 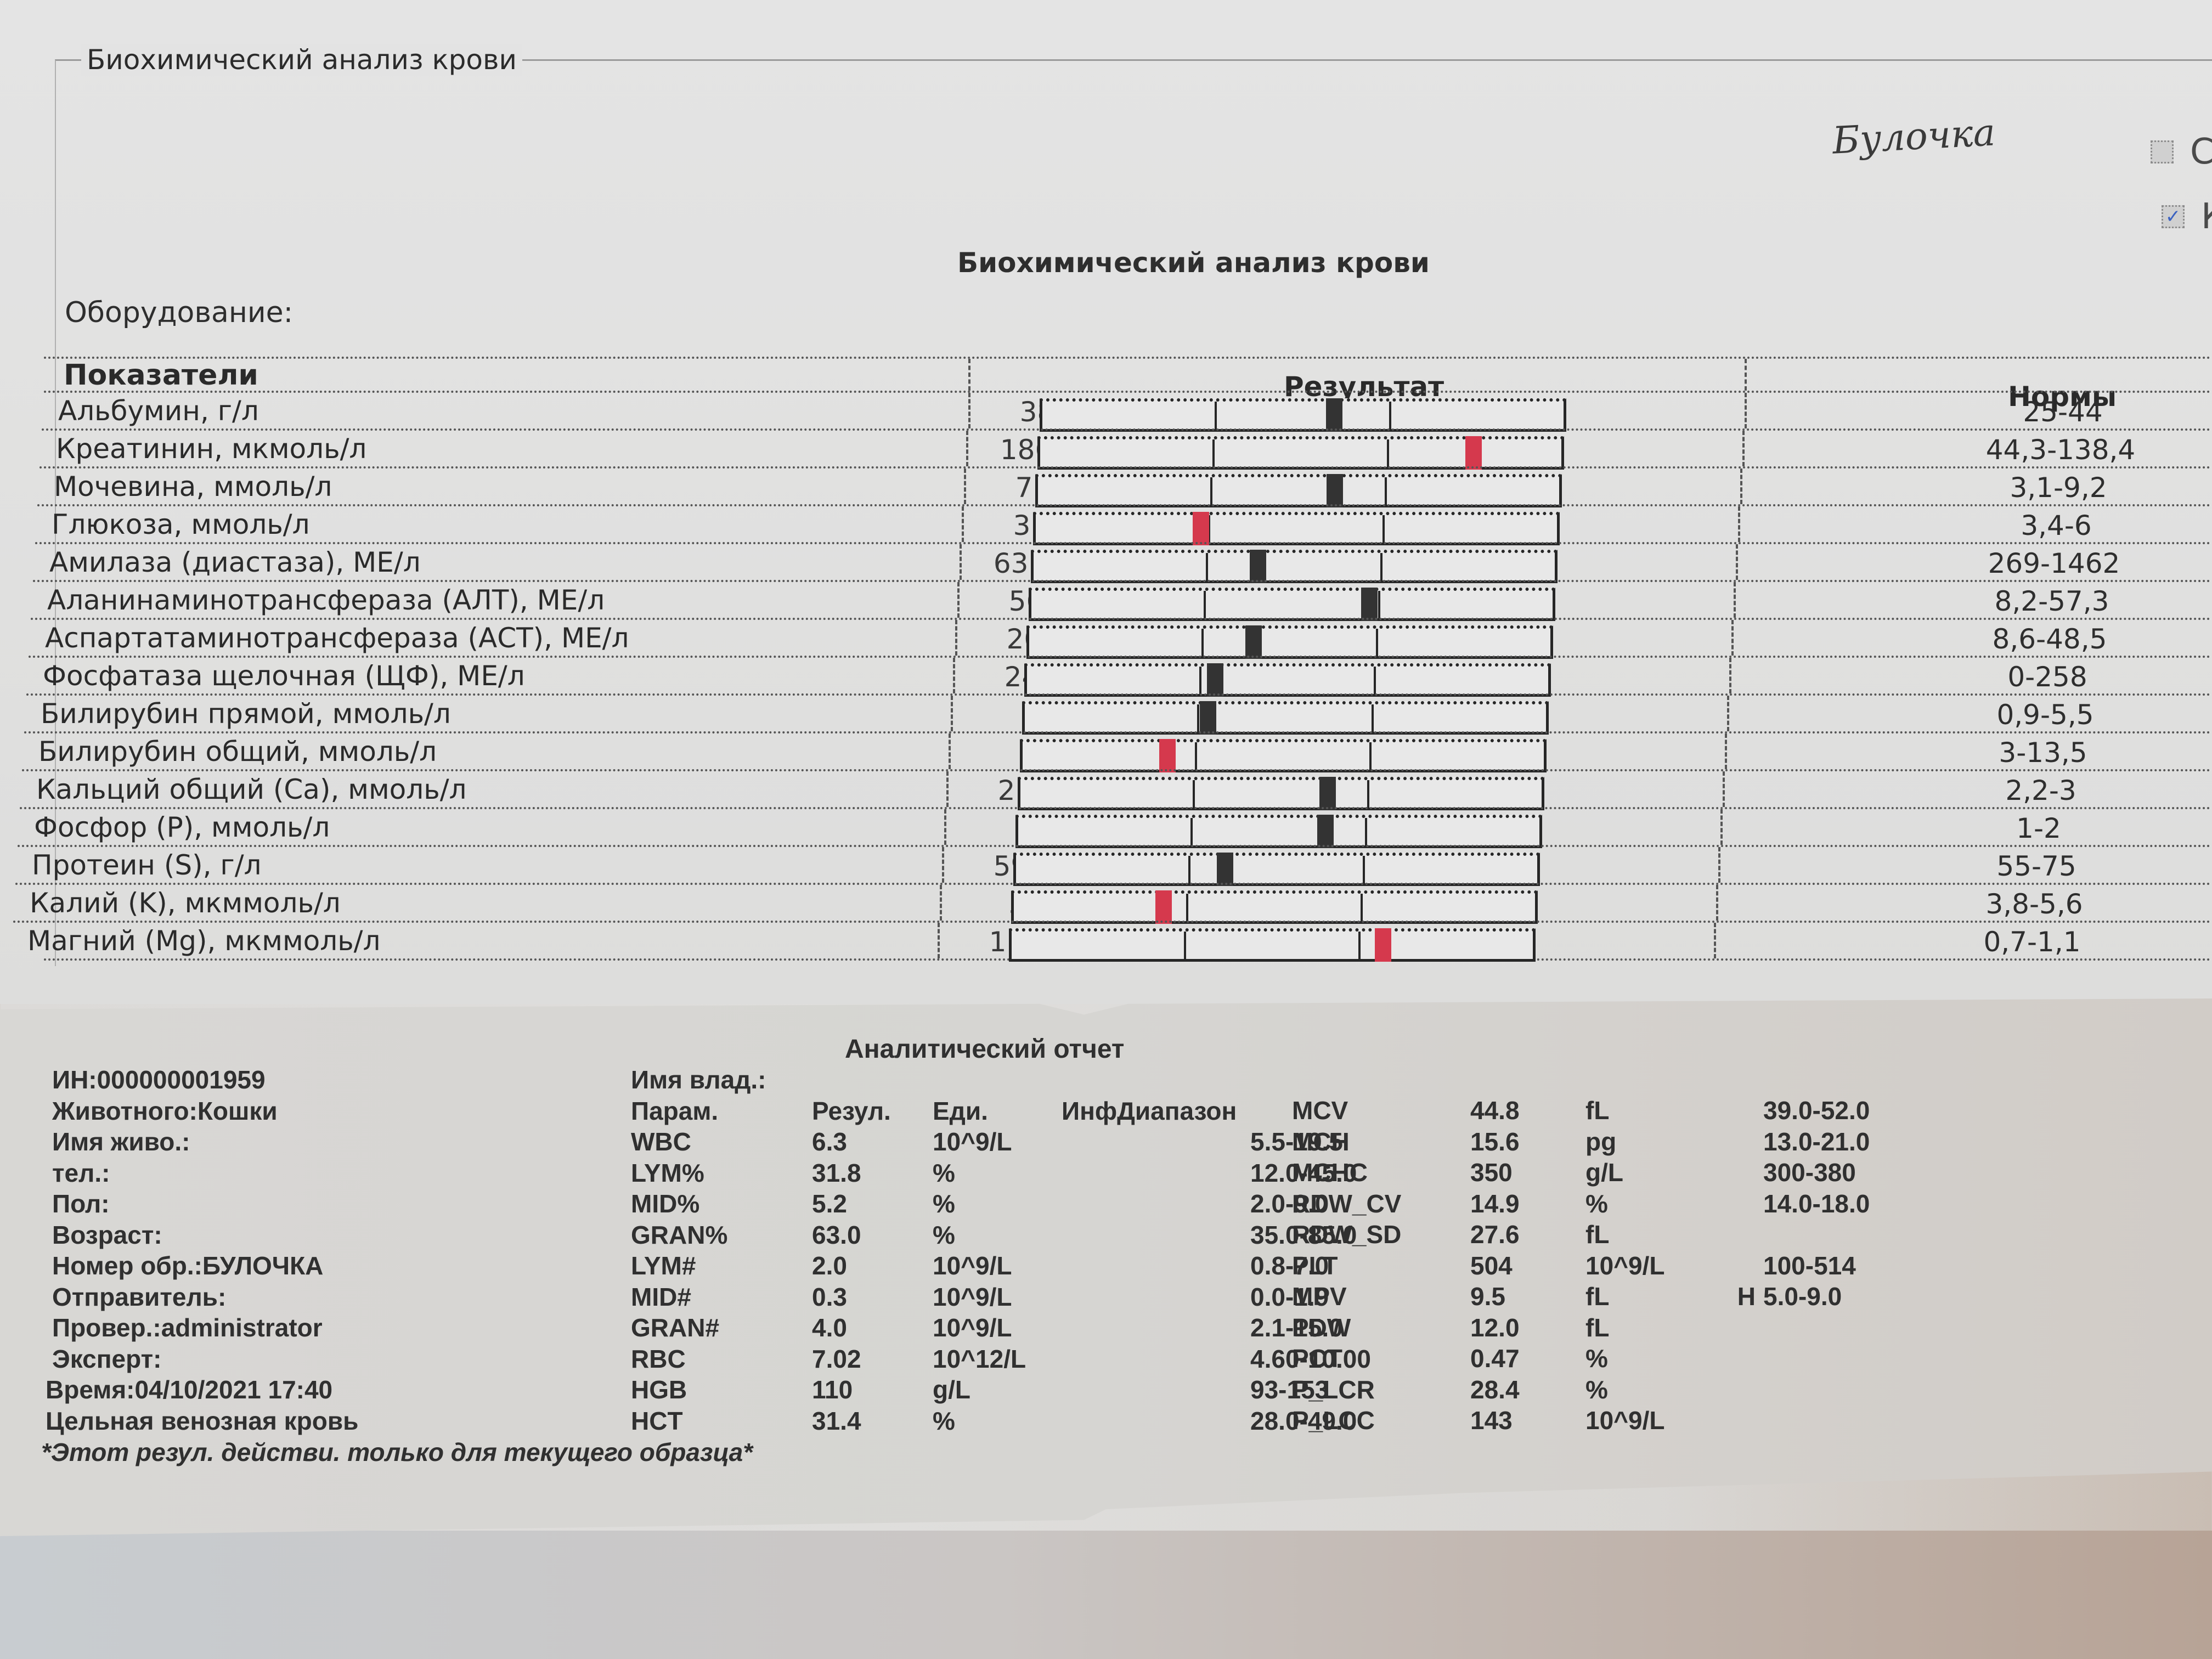 I want to click on cbc-row: RDW_CV 14.9% 14.0-18.0, so click(x=1581, y=1204).